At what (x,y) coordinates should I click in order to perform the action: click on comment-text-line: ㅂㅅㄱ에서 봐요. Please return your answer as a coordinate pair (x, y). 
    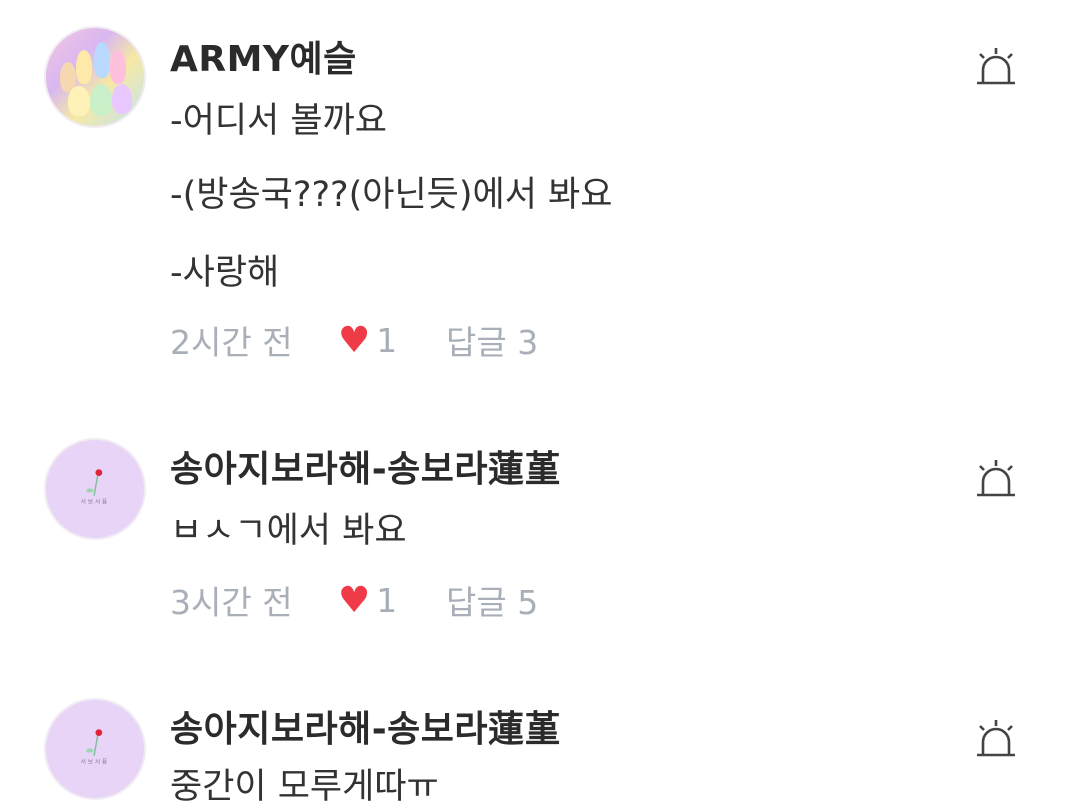
    Looking at the image, I should click on (288, 531).